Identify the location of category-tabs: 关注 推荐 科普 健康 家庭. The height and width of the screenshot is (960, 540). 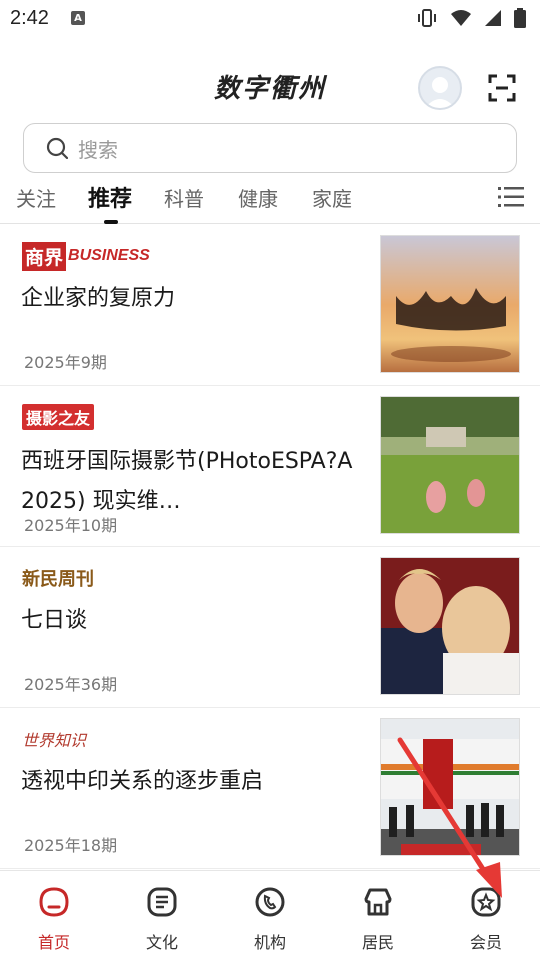
(270, 200).